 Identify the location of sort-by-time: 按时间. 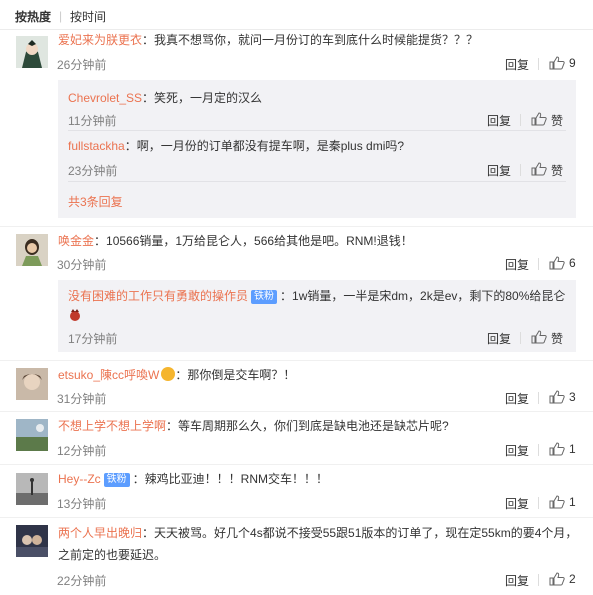
(88, 16).